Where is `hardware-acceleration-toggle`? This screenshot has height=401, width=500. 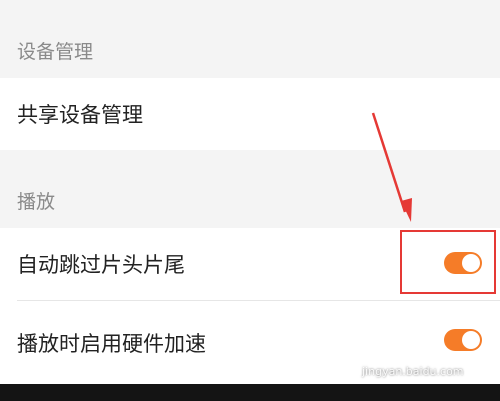 hardware-acceleration-toggle is located at coordinates (463, 340).